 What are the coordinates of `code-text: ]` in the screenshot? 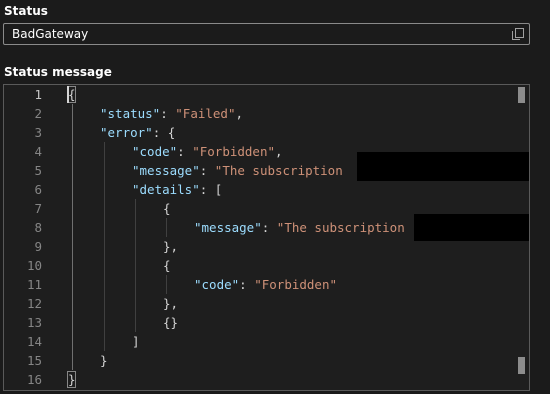 It's located at (136, 341).